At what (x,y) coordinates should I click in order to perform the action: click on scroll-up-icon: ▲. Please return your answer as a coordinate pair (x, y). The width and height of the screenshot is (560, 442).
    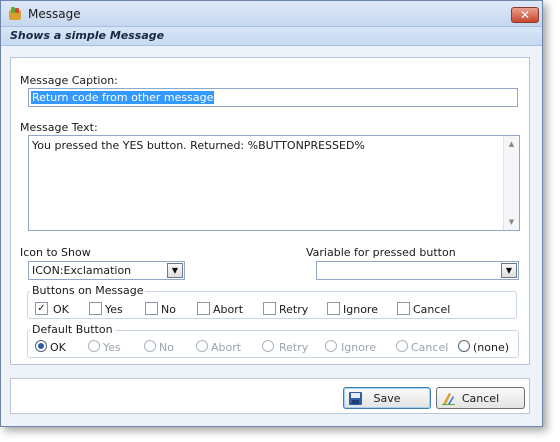
    Looking at the image, I should click on (511, 144).